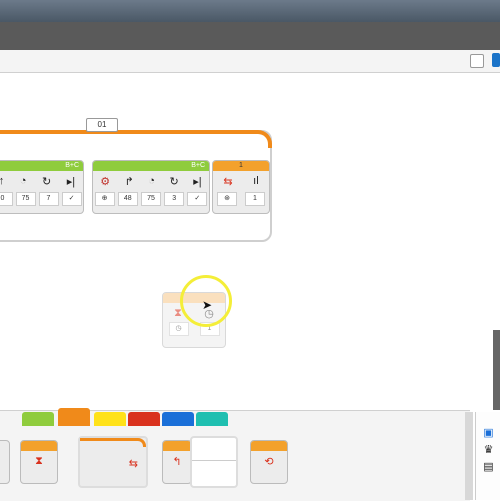 Image resolution: width=500 pixels, height=501 pixels. I want to click on move-steering-block-1: B+C ↑ ◔ ↻ ▸| 0 75 7 ✓, so click(42, 187).